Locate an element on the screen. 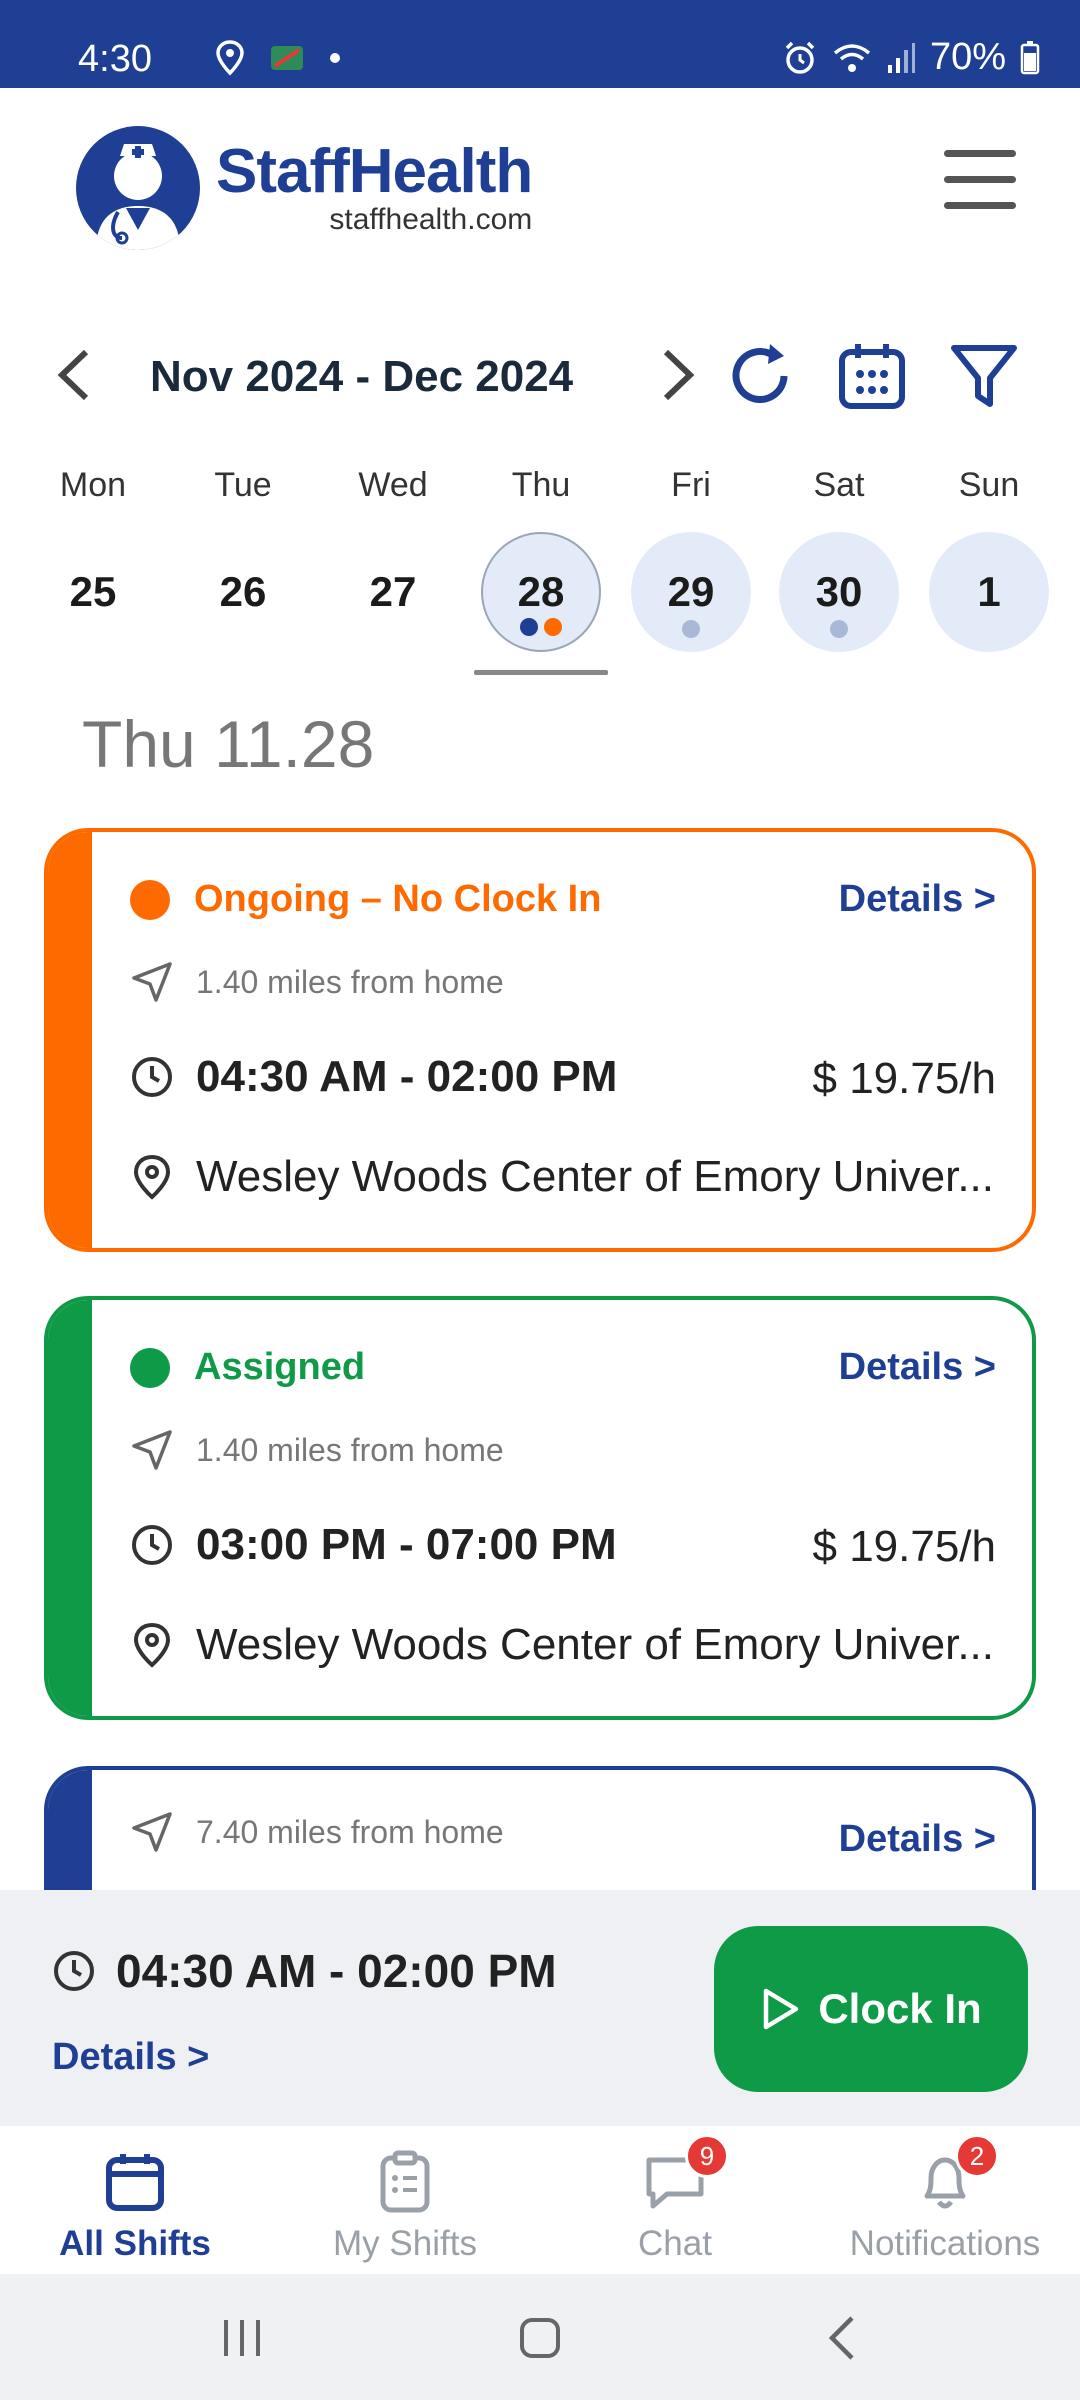 The height and width of the screenshot is (2400, 1080). dot-icon is located at coordinates (335, 58).